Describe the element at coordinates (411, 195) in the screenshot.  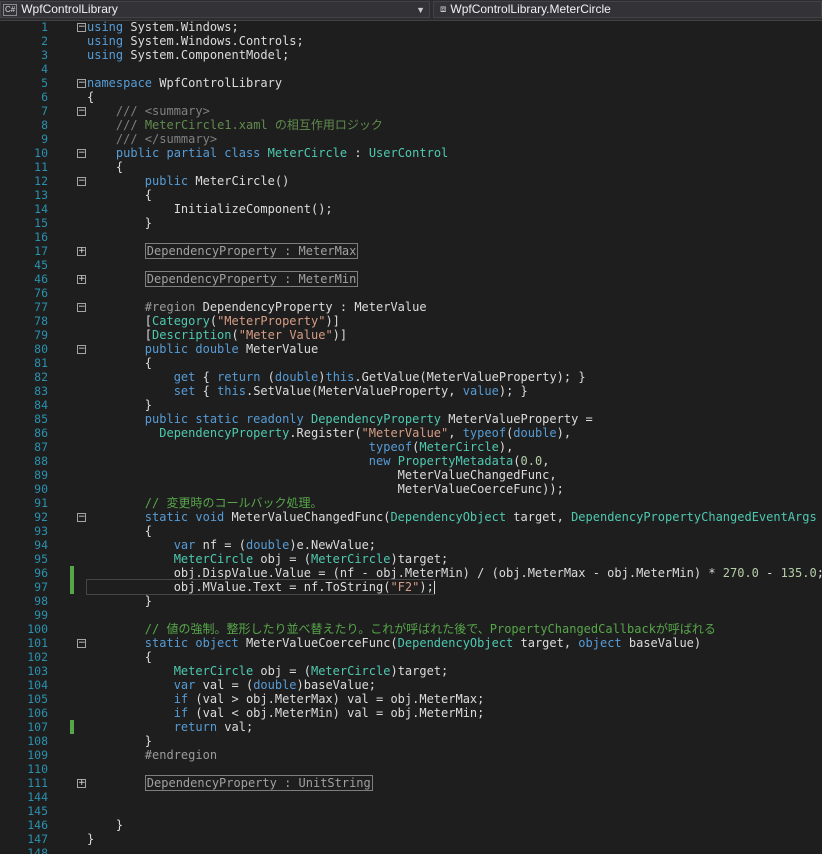
I see `code-line: 13 {` at that location.